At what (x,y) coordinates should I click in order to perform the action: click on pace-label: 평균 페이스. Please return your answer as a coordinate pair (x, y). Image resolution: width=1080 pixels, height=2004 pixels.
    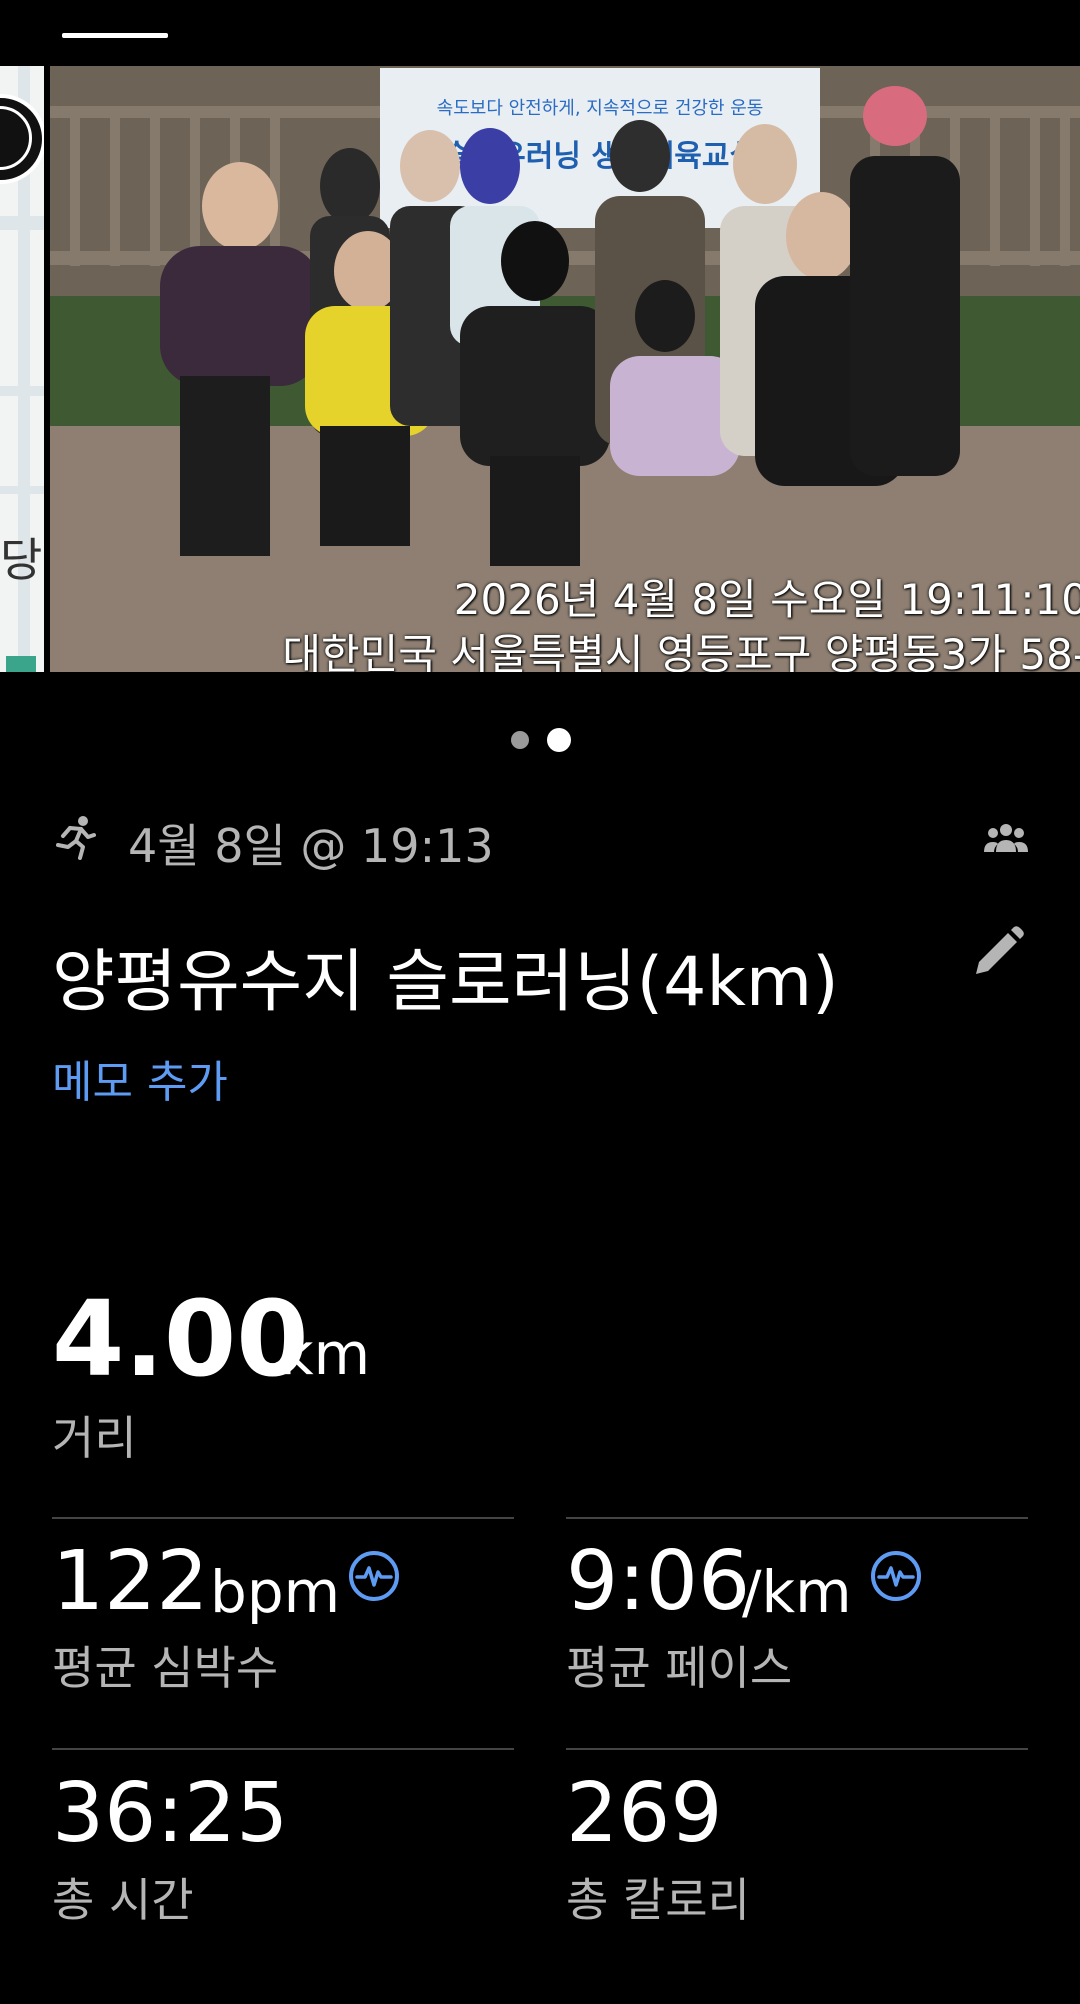
    Looking at the image, I should click on (679, 1668).